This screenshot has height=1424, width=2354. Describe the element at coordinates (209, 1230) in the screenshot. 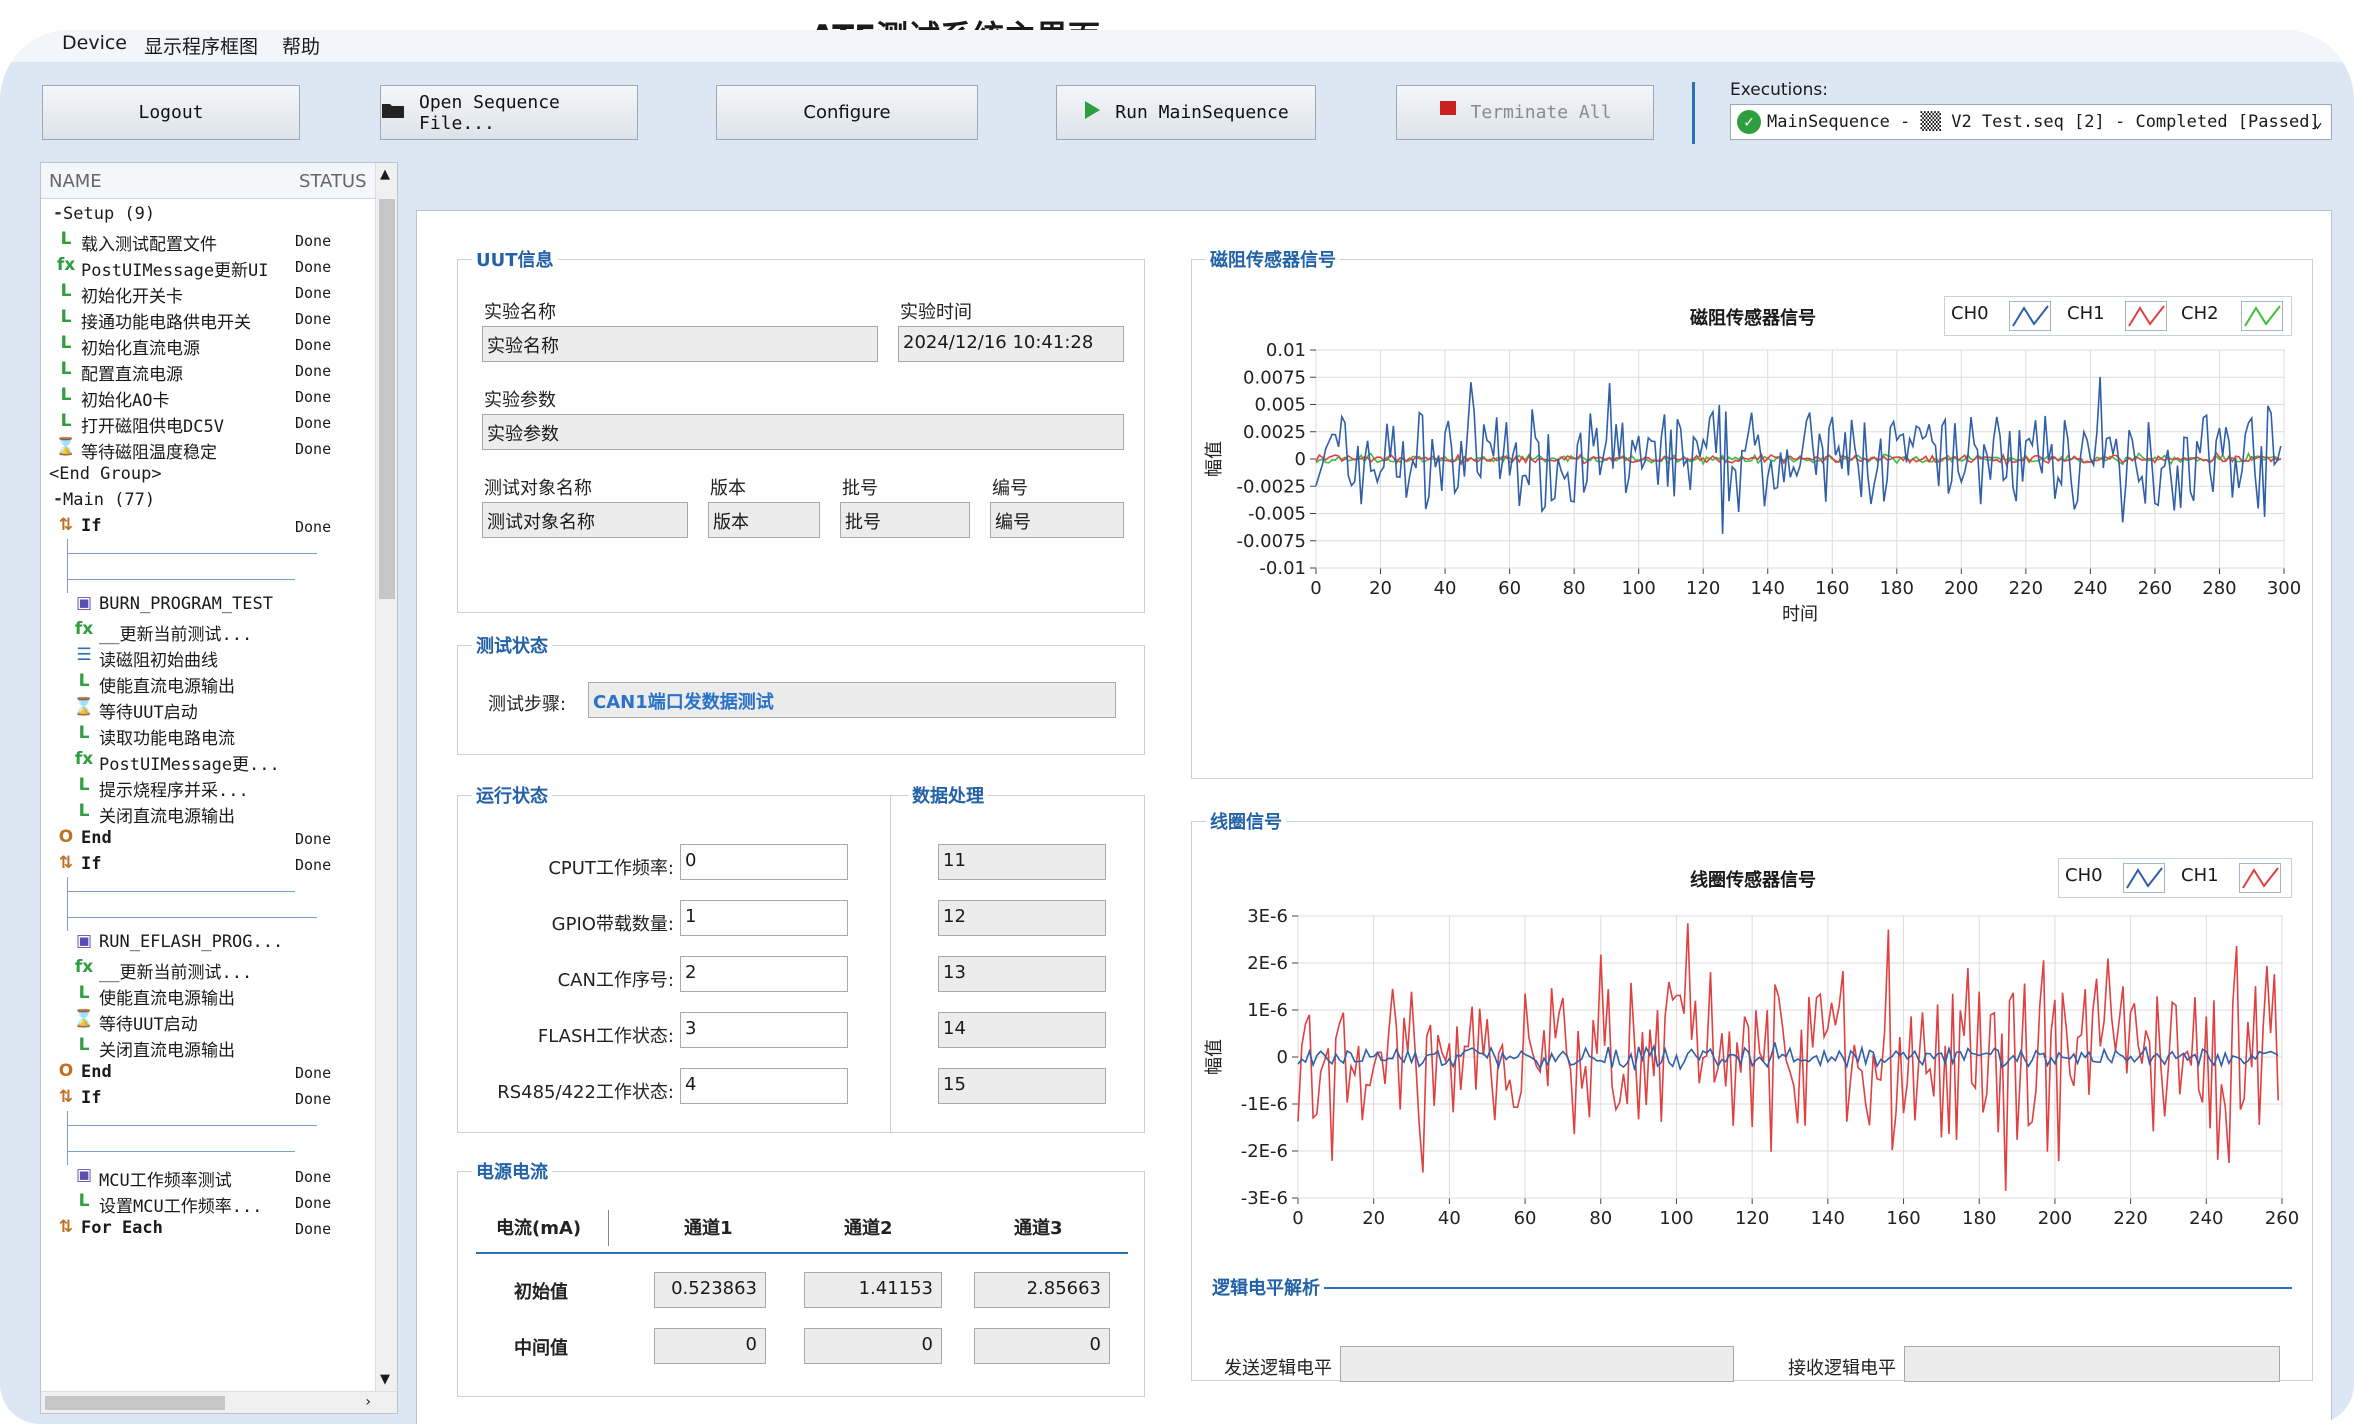

I see `sequence-step: ⇅ For Each Done` at that location.